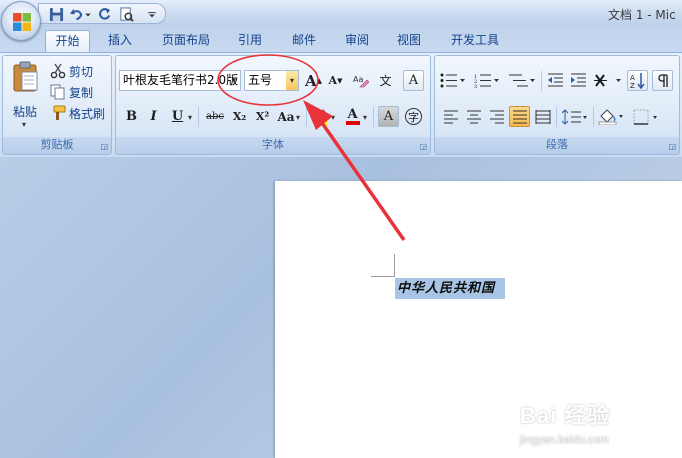  I want to click on tab-page-layout: 页面布局, so click(186, 41).